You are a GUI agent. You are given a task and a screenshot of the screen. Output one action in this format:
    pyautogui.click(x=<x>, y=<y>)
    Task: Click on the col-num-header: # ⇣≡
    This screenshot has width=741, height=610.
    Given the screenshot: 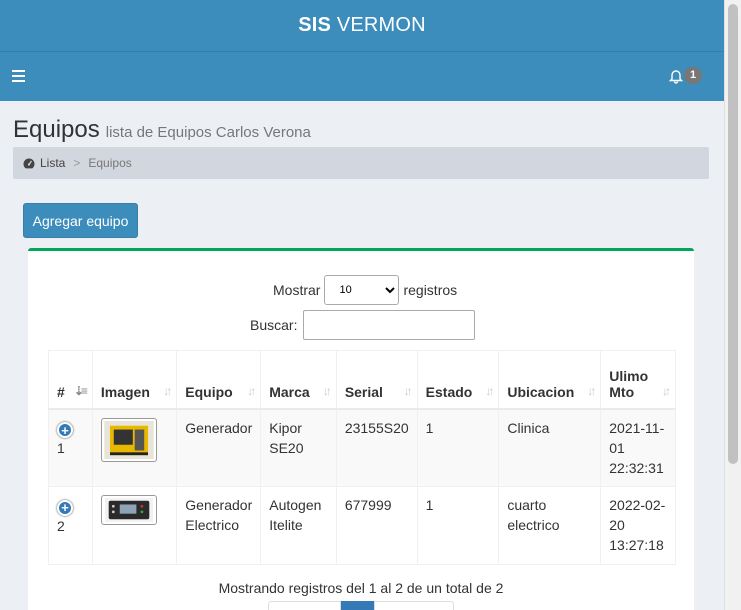 What is the action you would take?
    pyautogui.click(x=70, y=380)
    